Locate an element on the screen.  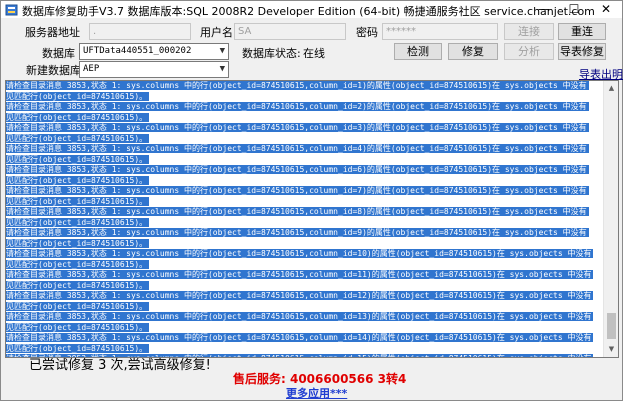
scroll-thumb is located at coordinates (611, 326).